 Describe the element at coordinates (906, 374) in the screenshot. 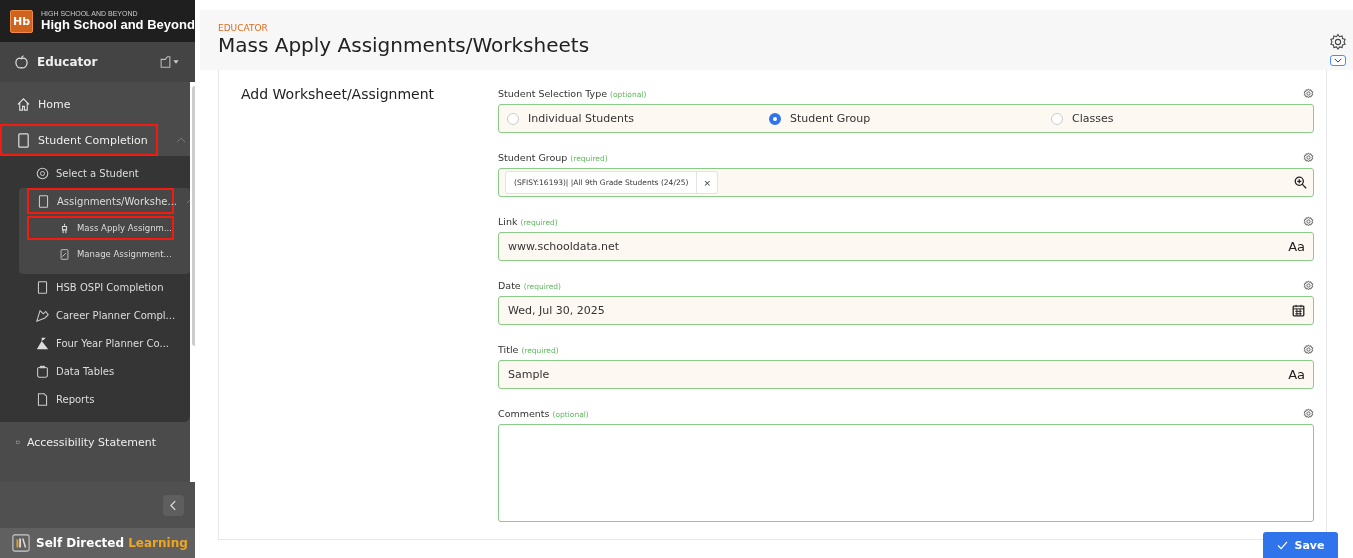

I see `text-field: Sample Aa` at that location.